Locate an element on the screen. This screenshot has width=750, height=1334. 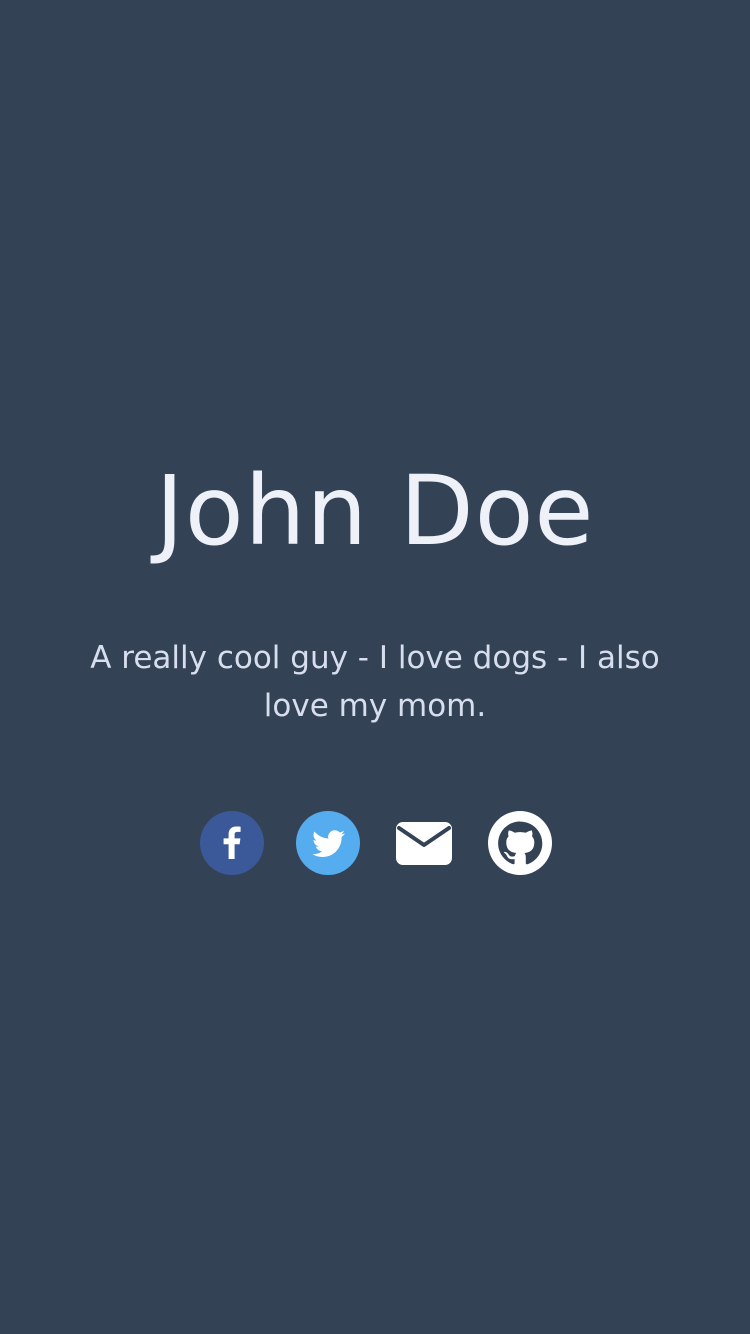
twitter-icon is located at coordinates (328, 843).